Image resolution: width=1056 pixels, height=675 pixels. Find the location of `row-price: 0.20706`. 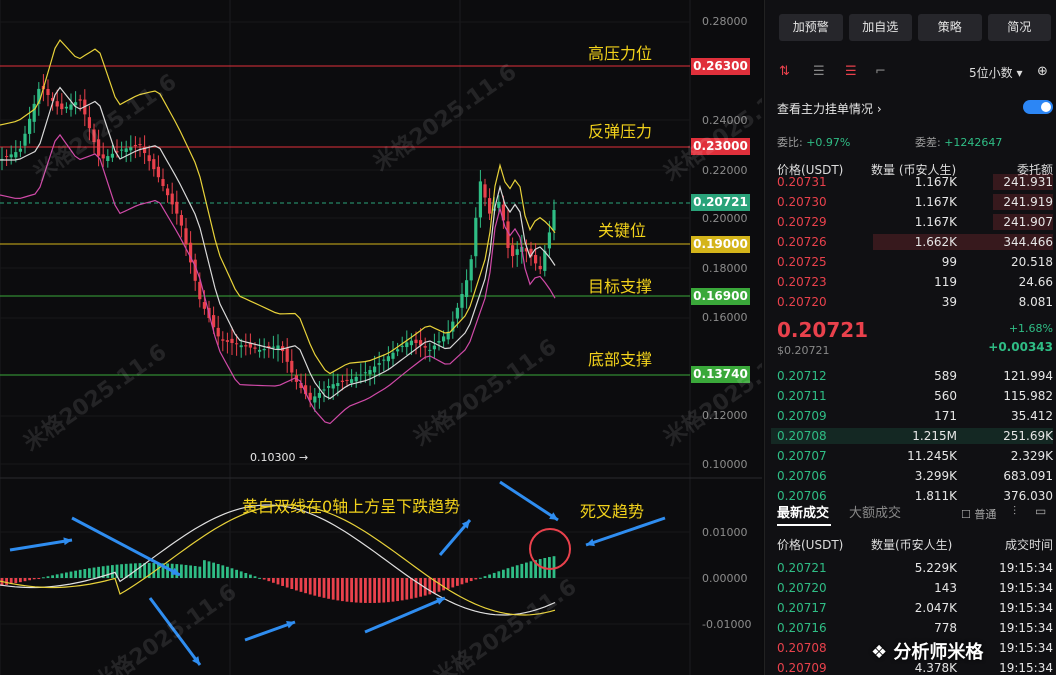

row-price: 0.20706 is located at coordinates (802, 476).